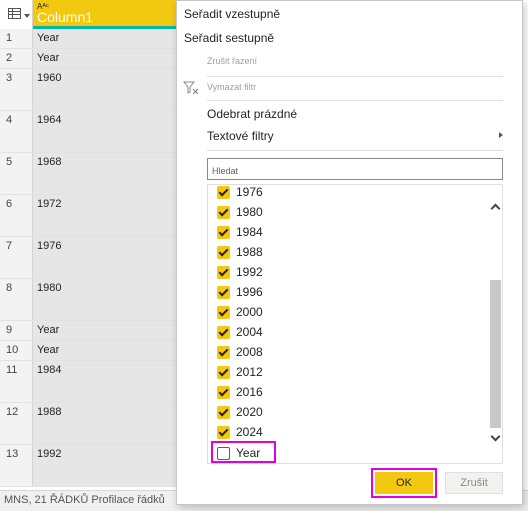 The height and width of the screenshot is (511, 528). I want to click on remove-empty-item: Odebrat prázdné, so click(252, 114).